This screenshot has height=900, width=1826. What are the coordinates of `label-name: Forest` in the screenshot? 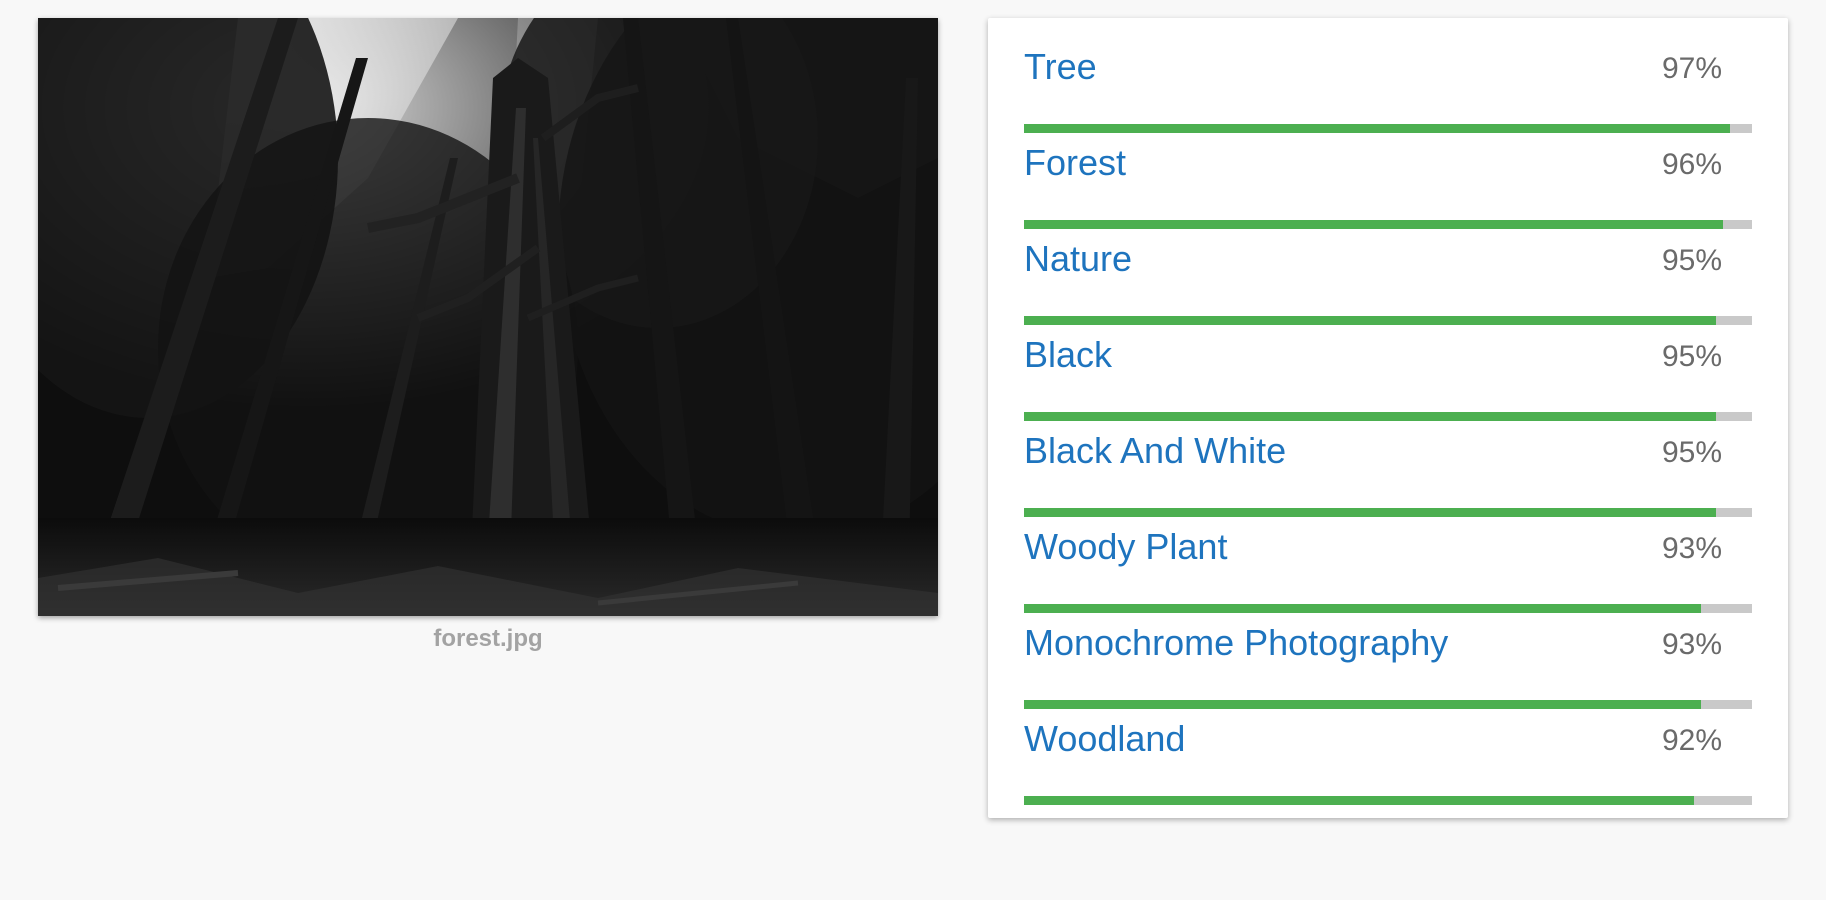 It's located at (1075, 162).